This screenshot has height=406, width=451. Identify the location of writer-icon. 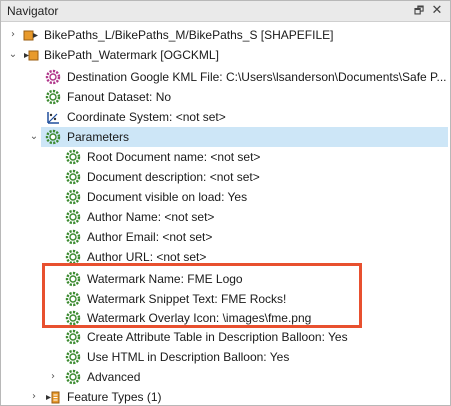
(31, 55).